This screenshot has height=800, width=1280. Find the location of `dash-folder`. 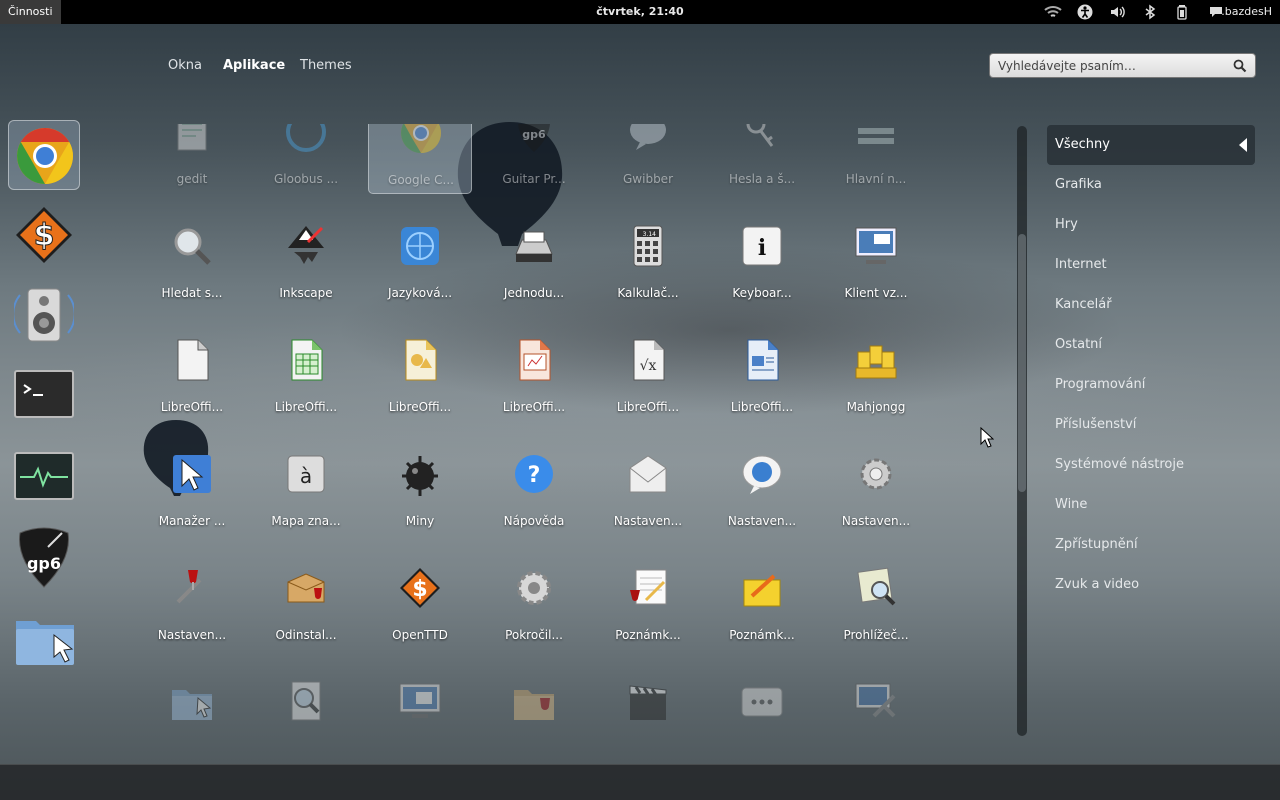

dash-folder is located at coordinates (44, 639).